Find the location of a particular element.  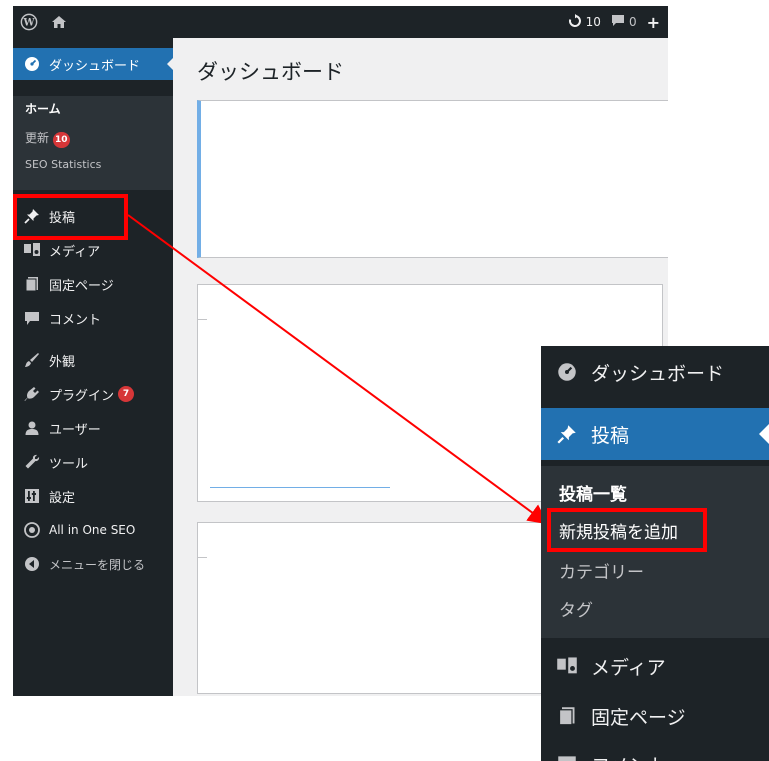

sidebar-item-label: 設定 is located at coordinates (62, 498).